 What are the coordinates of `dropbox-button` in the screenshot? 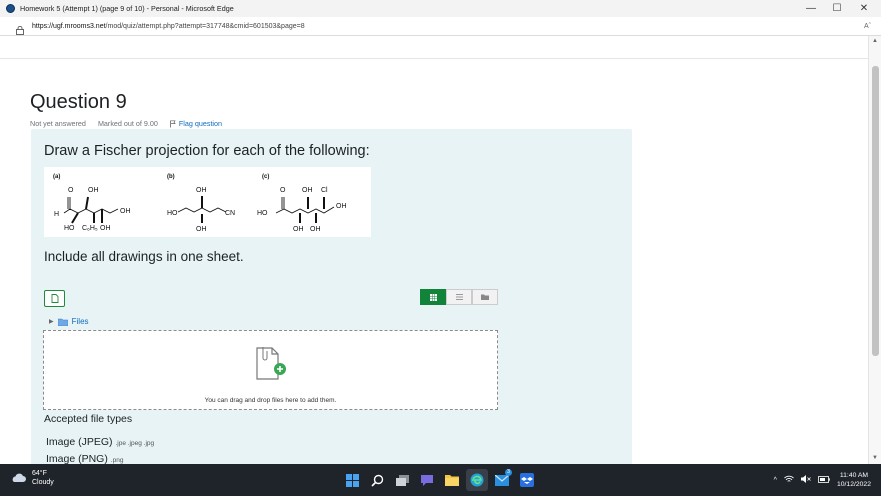 It's located at (527, 480).